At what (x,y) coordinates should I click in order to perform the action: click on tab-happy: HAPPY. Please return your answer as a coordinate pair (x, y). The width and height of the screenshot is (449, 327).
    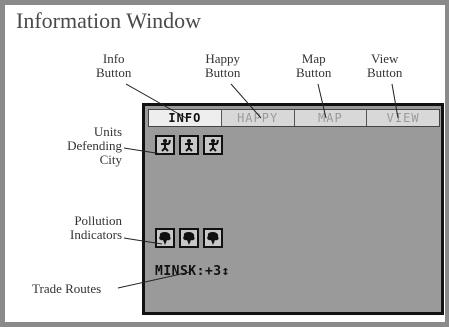
    Looking at the image, I should click on (258, 118).